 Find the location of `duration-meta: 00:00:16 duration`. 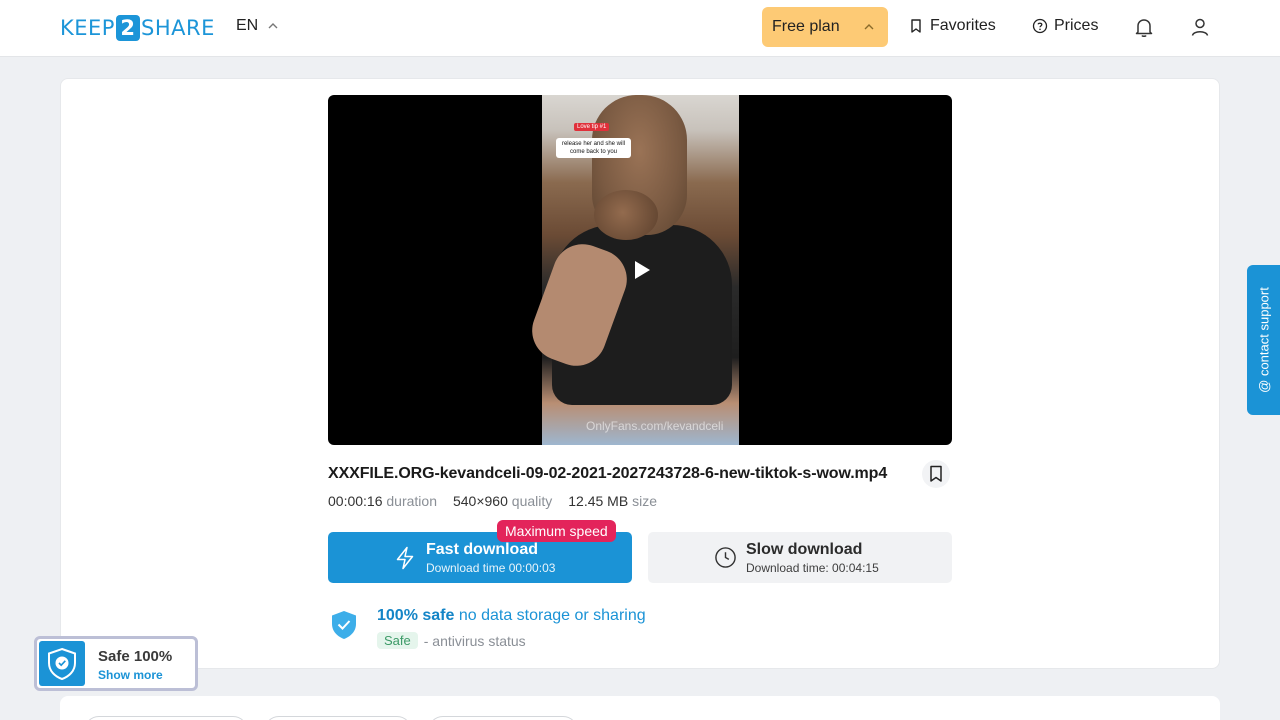

duration-meta: 00:00:16 duration is located at coordinates (382, 501).